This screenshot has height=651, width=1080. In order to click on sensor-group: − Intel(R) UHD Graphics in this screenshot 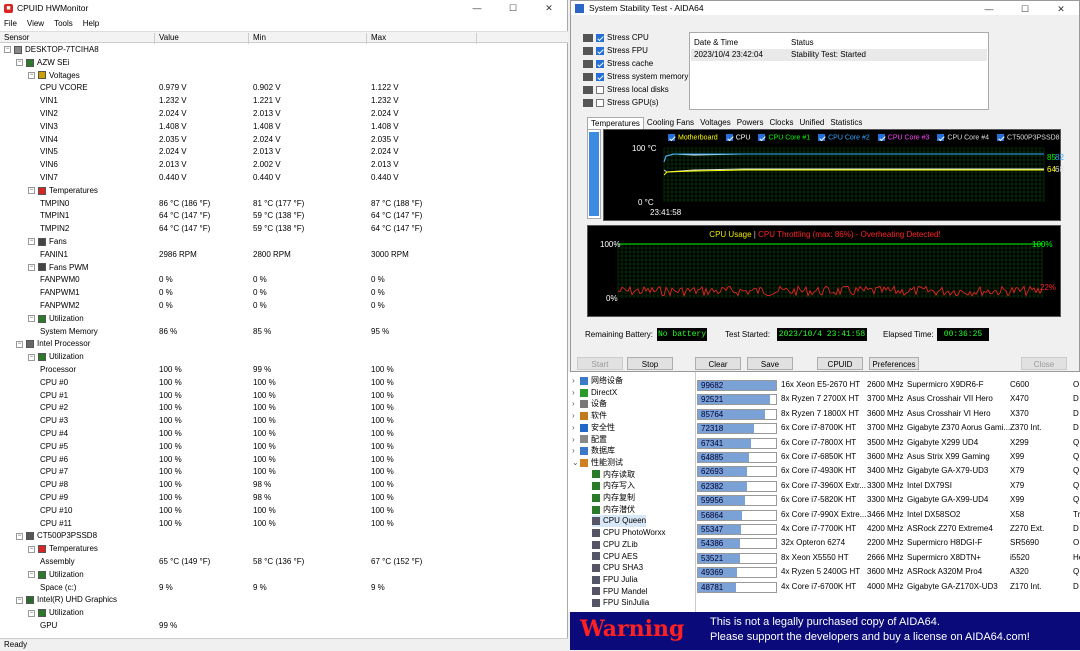, I will do `click(284, 600)`.